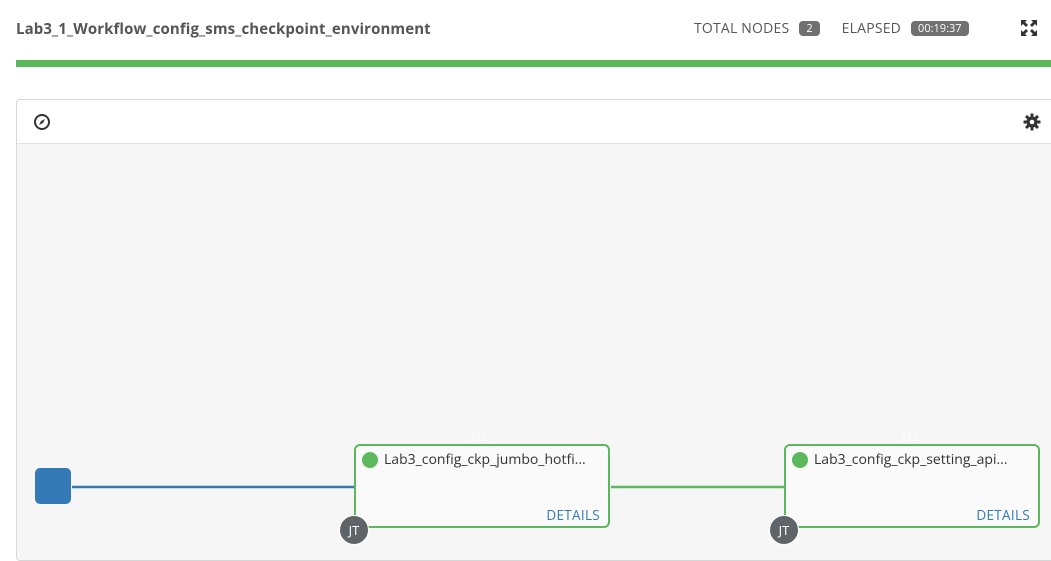 This screenshot has height=561, width=1051. I want to click on workflow-node-setting-api: Lab3_config_ckp_setting_api... DETAILS, so click(912, 486).